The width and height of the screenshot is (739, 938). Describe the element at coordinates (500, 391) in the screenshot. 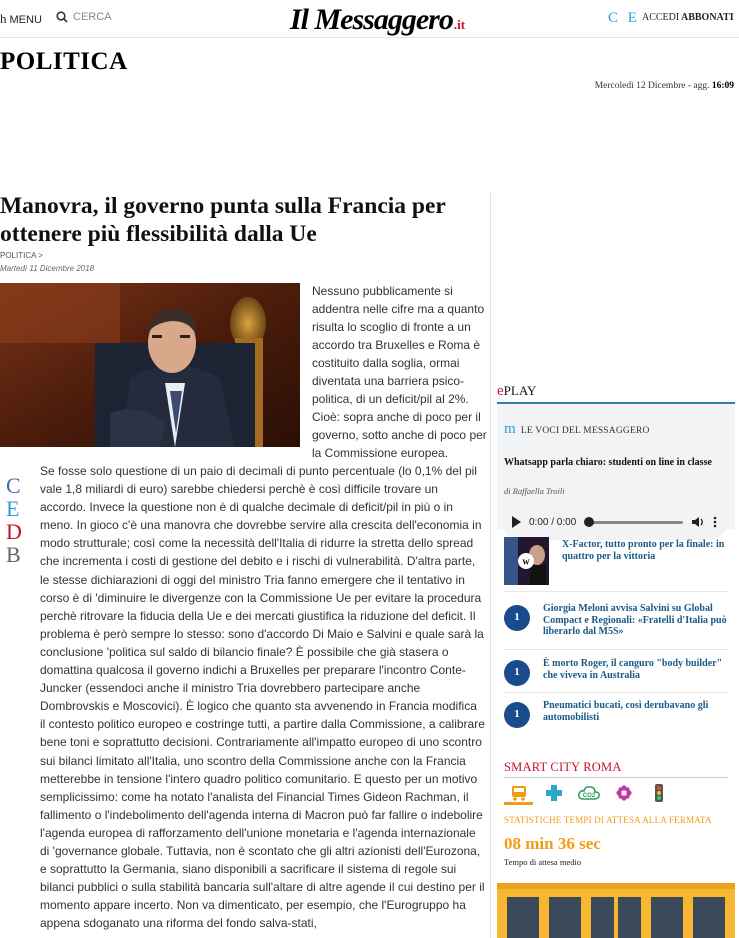

I see `eplay-logo-icon: e` at that location.